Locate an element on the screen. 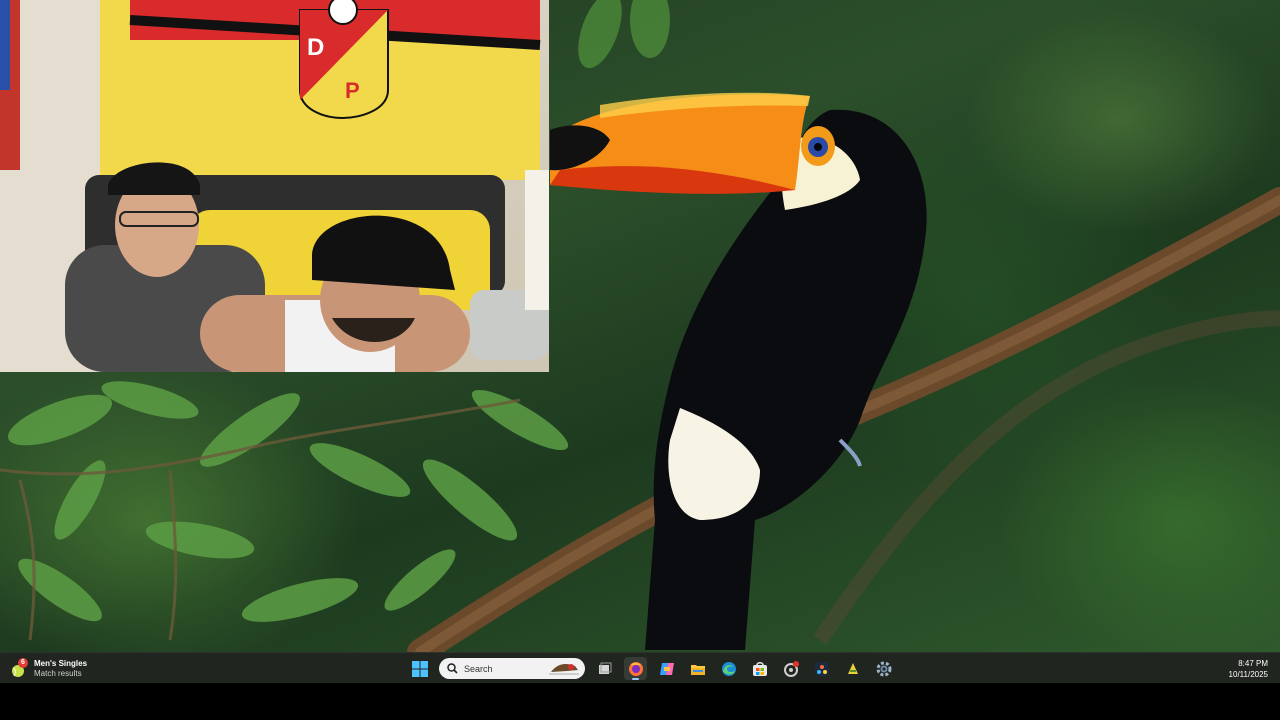 This screenshot has height=720, width=1280. gear-icon is located at coordinates (883, 668).